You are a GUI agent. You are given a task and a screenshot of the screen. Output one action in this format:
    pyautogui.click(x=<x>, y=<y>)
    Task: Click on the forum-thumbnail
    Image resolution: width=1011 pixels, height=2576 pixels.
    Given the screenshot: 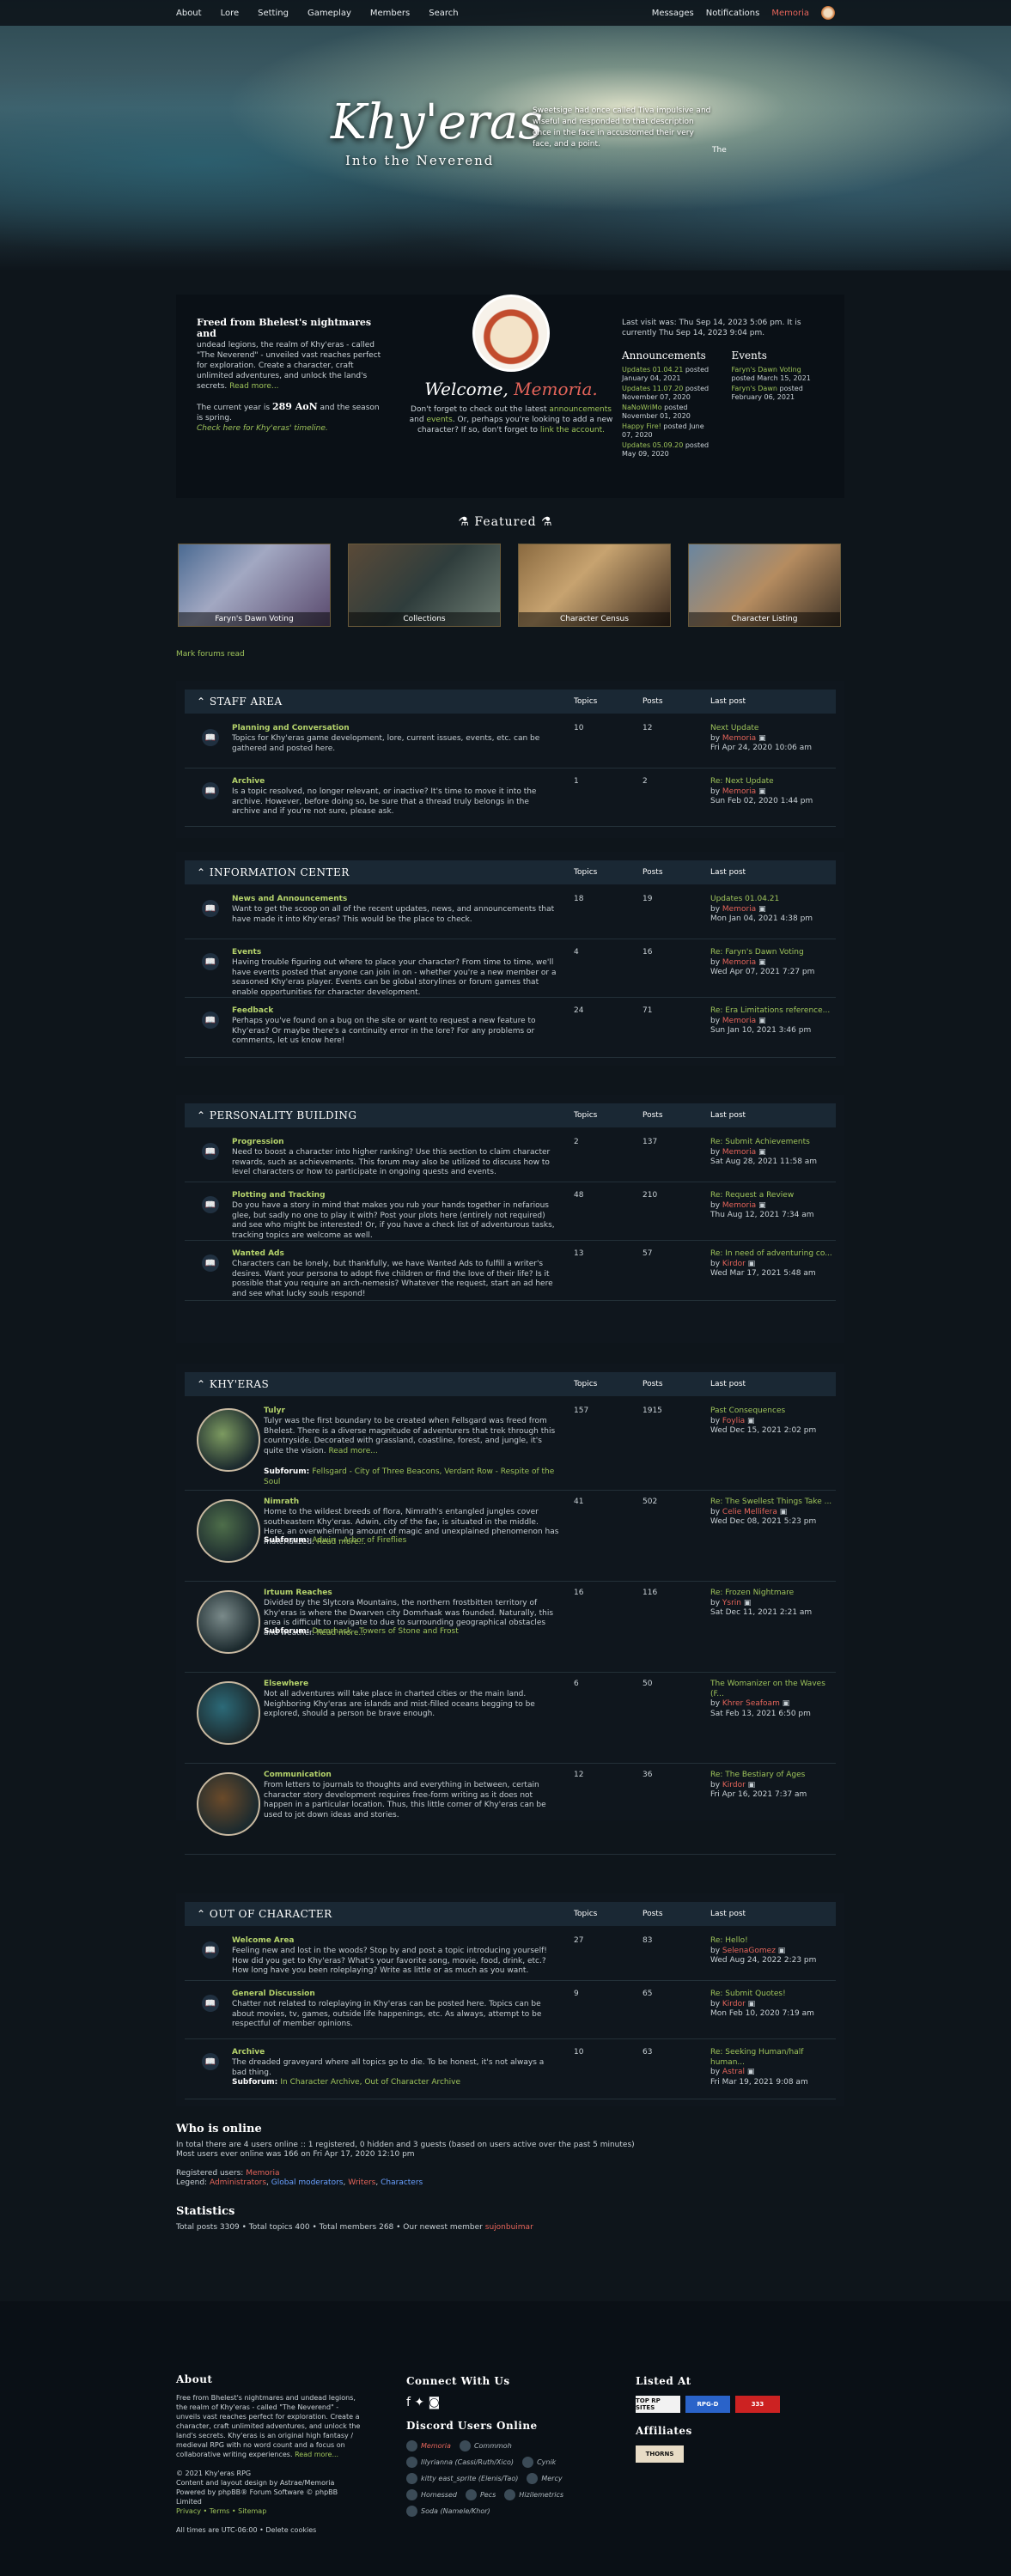 What is the action you would take?
    pyautogui.click(x=228, y=1531)
    